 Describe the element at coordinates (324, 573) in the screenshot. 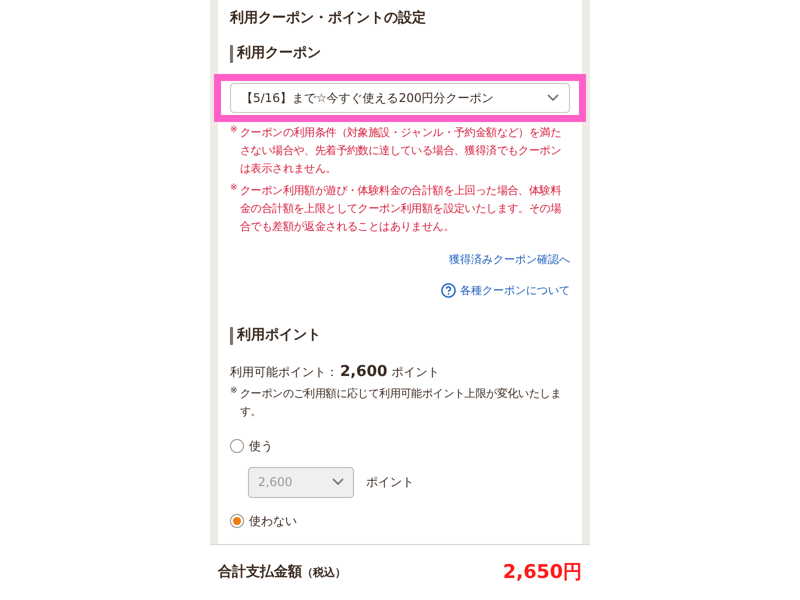

I see `tax-note: （税込）` at that location.